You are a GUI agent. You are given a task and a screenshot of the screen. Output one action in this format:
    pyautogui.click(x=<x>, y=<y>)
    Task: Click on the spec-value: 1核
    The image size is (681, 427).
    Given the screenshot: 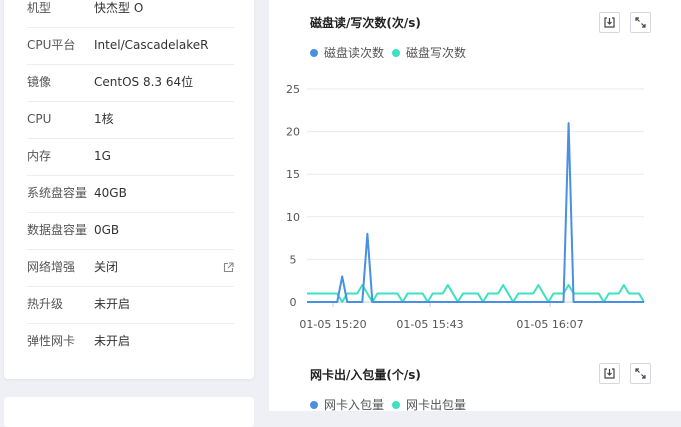 What is the action you would take?
    pyautogui.click(x=104, y=119)
    